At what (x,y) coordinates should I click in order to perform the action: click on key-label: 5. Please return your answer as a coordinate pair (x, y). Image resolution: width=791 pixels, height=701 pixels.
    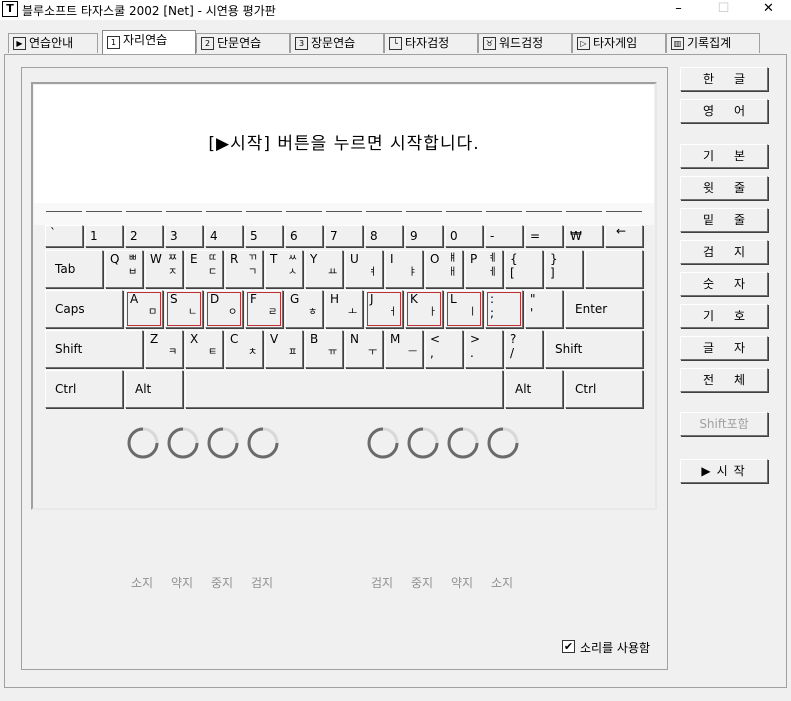
    Looking at the image, I should click on (254, 236).